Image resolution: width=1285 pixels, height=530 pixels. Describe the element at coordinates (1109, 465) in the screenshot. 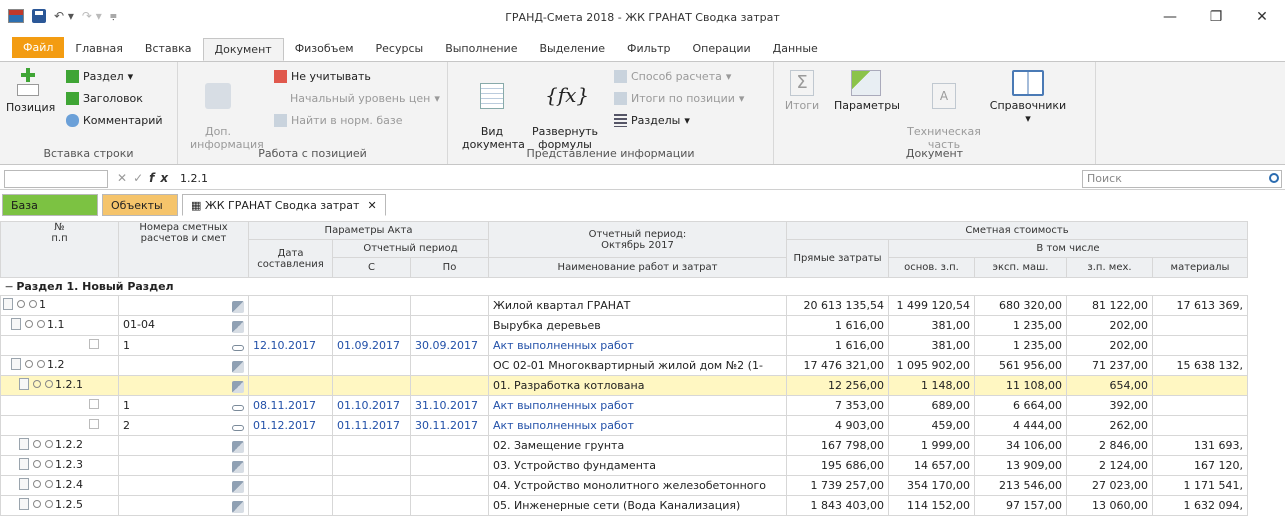

I see `cell-mech-wage: 2 124,00` at that location.